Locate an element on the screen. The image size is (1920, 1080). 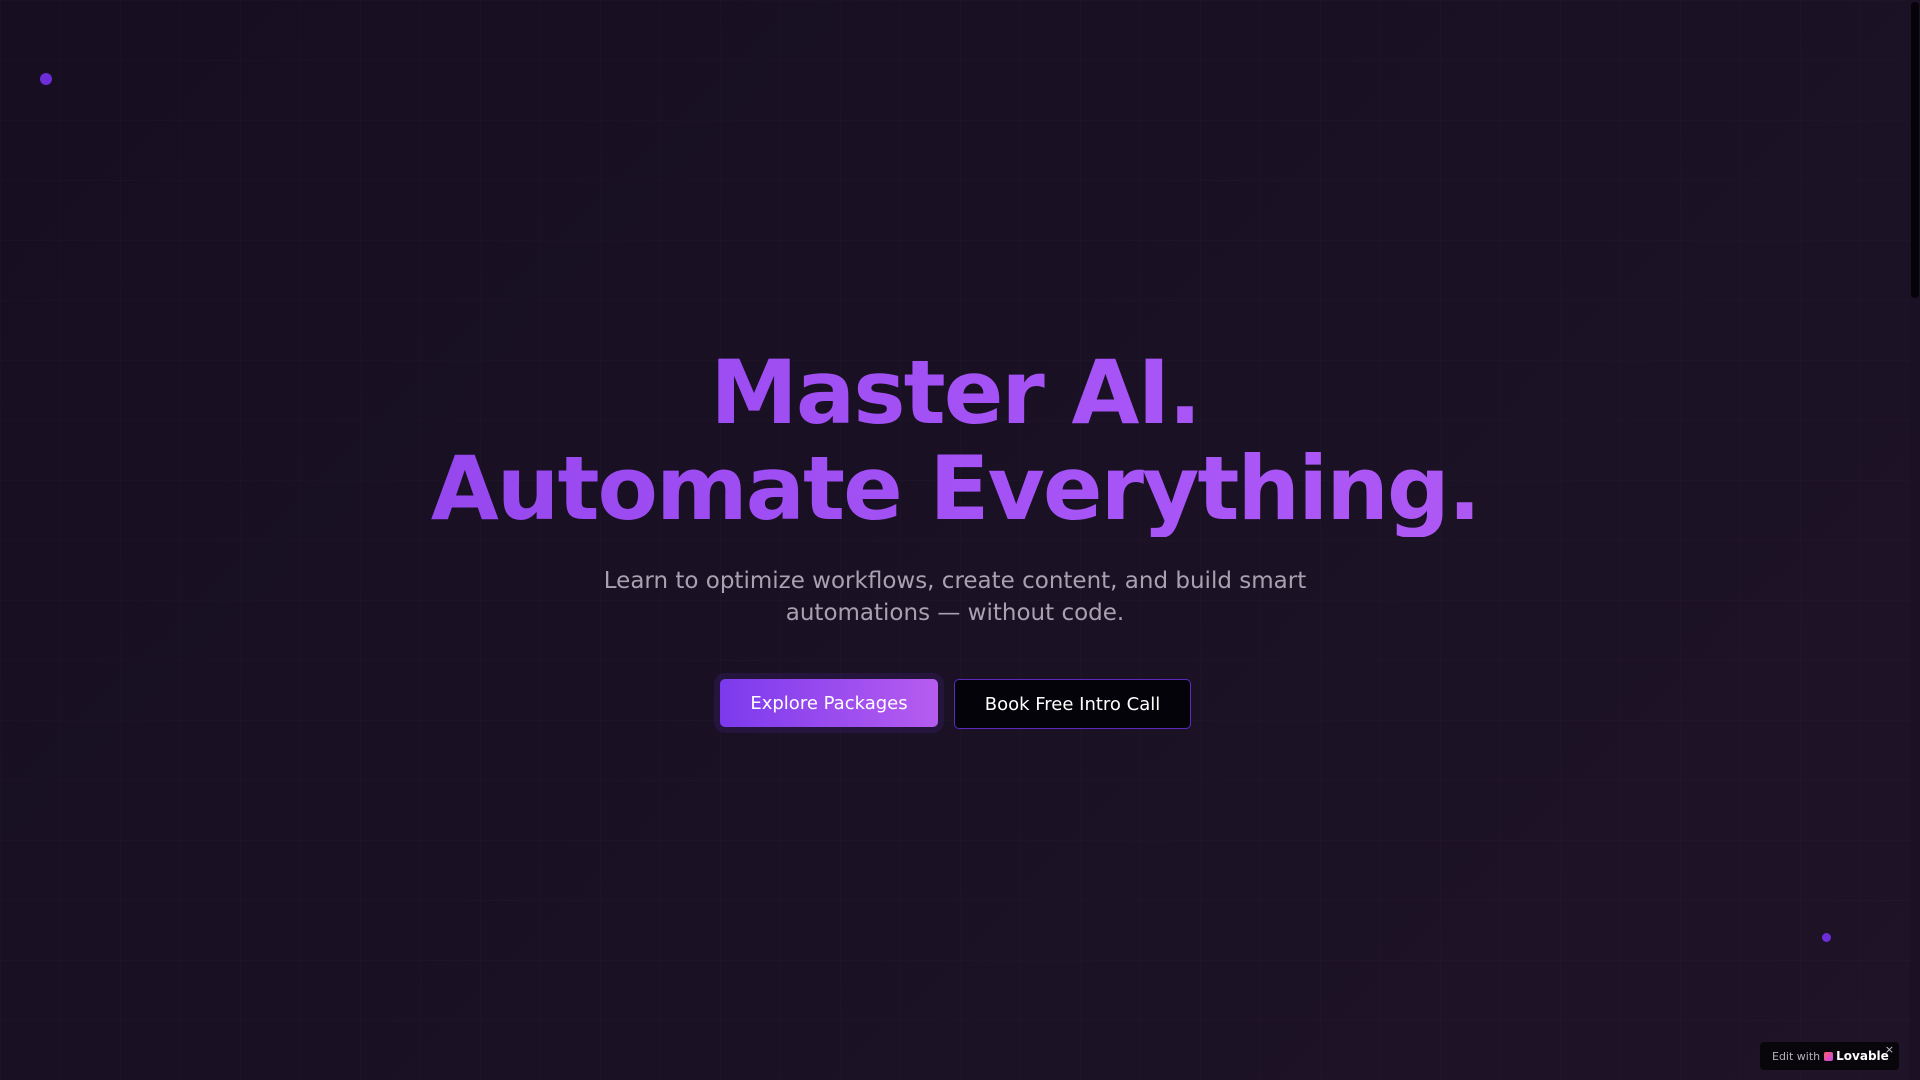
explore-packages-button: Explore Packages is located at coordinates (829, 703).